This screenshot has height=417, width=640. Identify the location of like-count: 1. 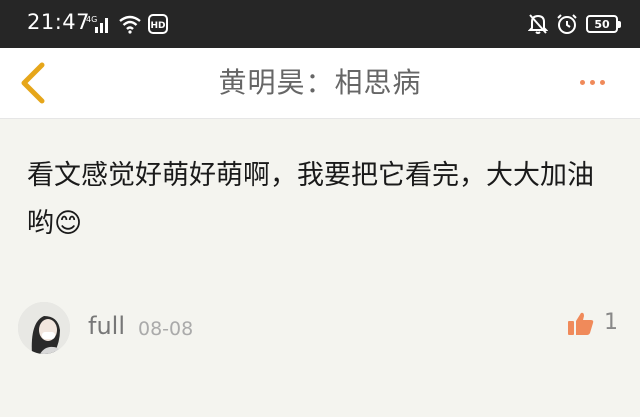
(611, 322).